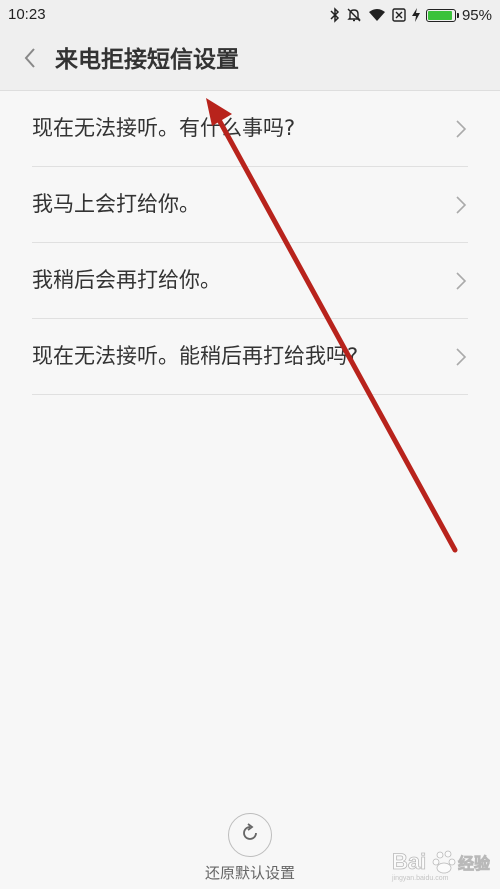 This screenshot has height=889, width=500. What do you see at coordinates (250, 205) in the screenshot?
I see `reply-item: 我马上会打给你。` at bounding box center [250, 205].